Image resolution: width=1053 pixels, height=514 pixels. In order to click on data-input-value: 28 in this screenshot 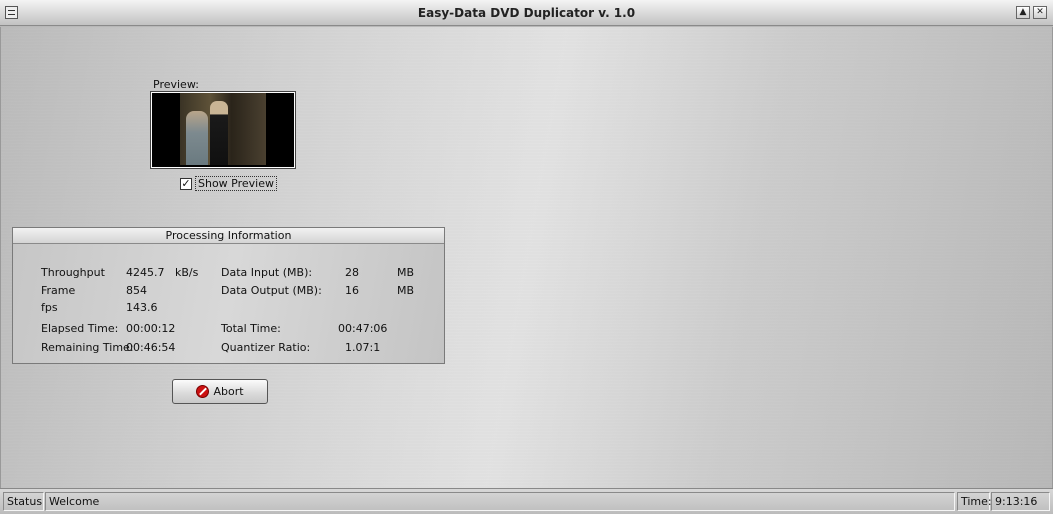, I will do `click(352, 272)`.